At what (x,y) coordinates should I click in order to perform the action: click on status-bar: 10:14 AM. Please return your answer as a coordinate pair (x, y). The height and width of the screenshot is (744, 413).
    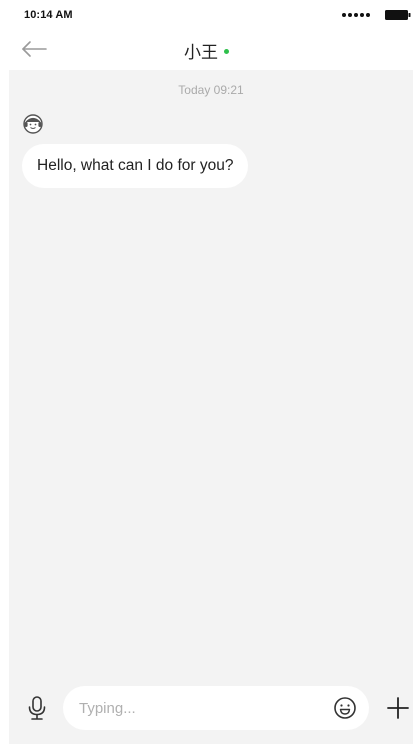
    Looking at the image, I should click on (206, 14).